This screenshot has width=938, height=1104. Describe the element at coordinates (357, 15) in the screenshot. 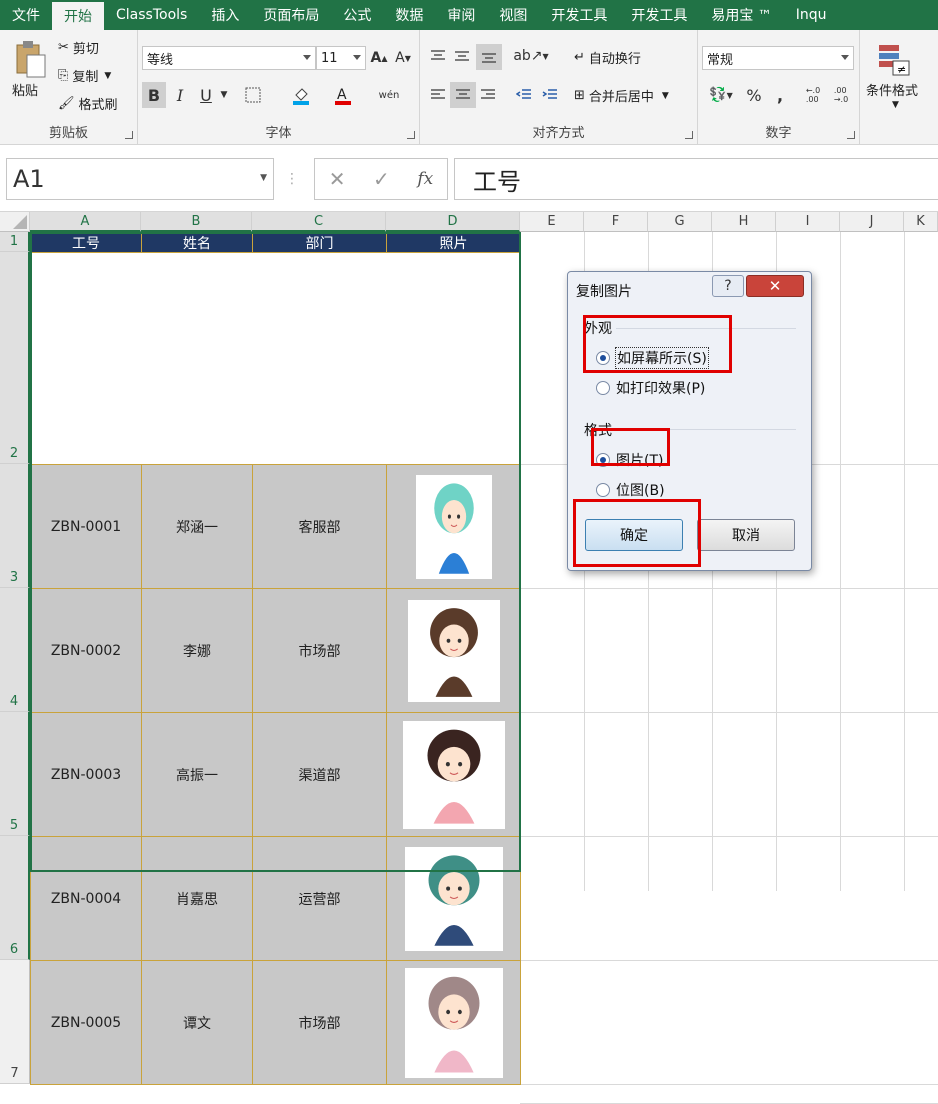

I see `tab-5: 公式` at that location.